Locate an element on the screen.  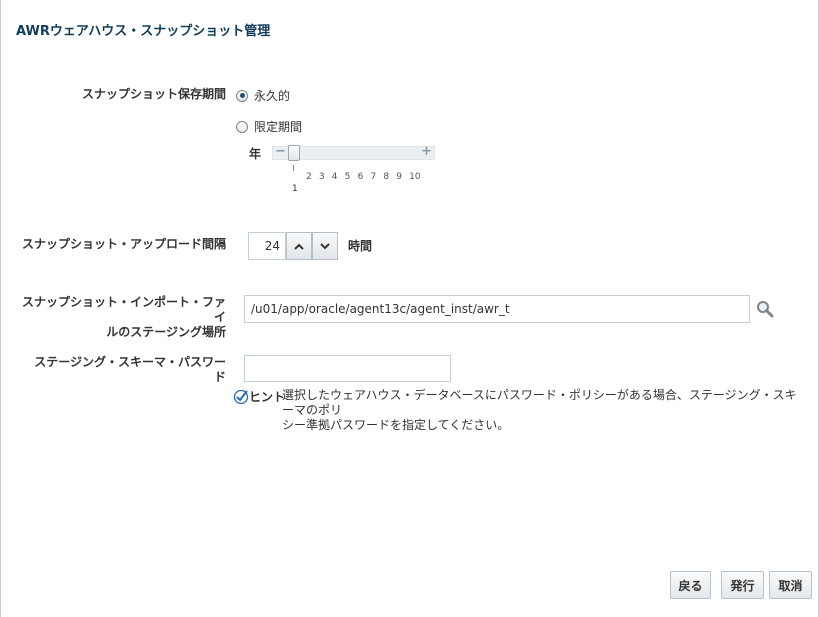
radio-limited: 限定期間 is located at coordinates (269, 126).